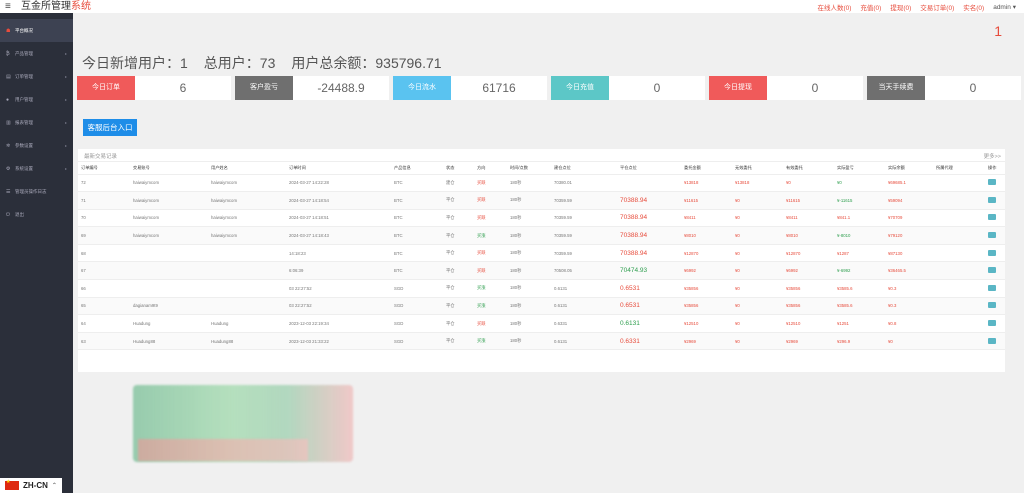 Image resolution: width=1024 pixels, height=493 pixels. I want to click on sidebar-item-reports: ▥ 报表管理 ▸, so click(36, 122).